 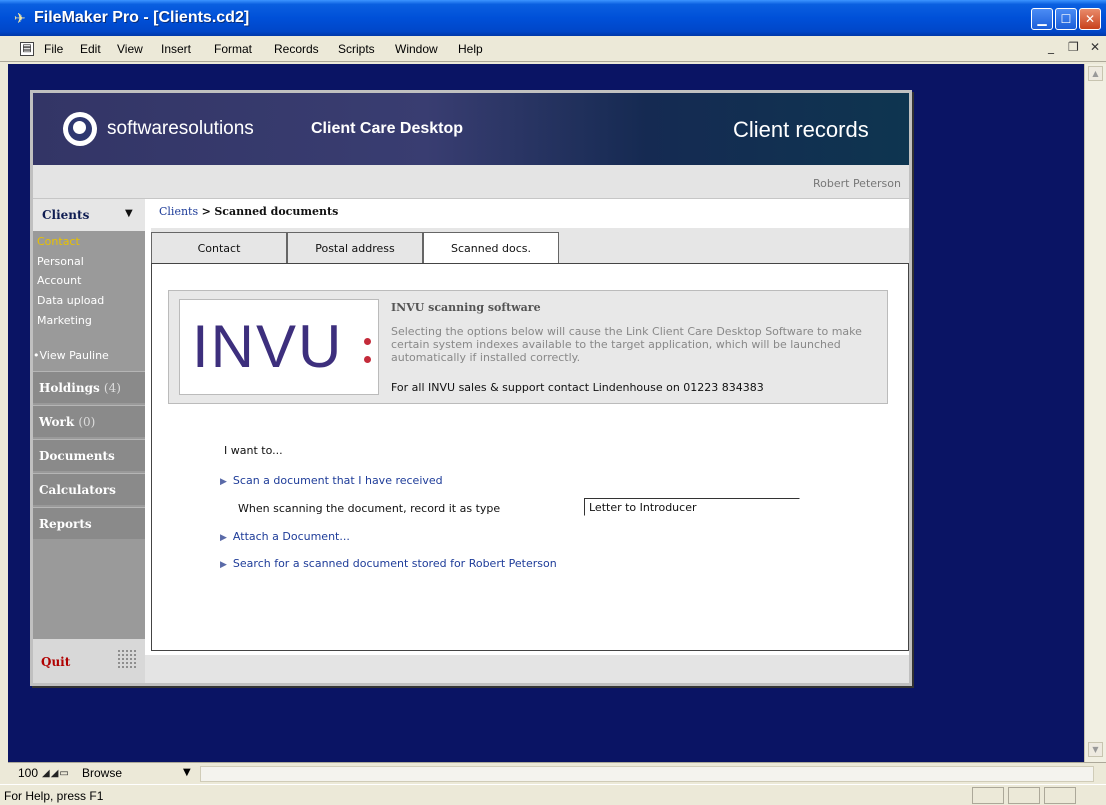 What do you see at coordinates (80, 129) in the screenshot?
I see `softwaresolutions-logo-icon` at bounding box center [80, 129].